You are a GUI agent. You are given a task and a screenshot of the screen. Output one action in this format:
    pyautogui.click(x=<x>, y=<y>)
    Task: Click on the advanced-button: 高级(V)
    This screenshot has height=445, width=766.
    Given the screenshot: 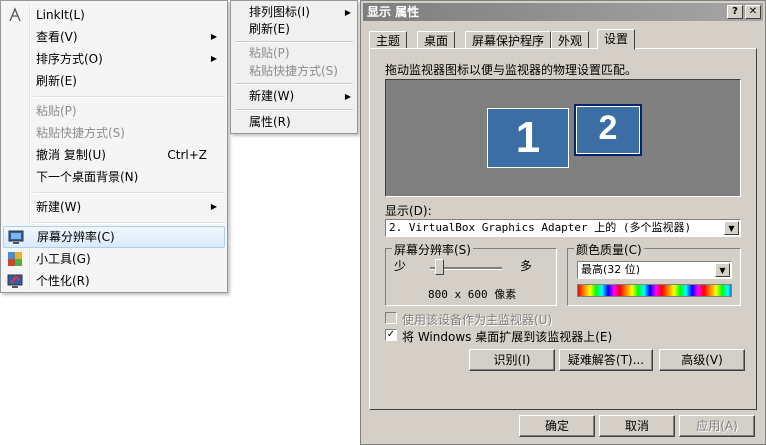 What is the action you would take?
    pyautogui.click(x=702, y=360)
    